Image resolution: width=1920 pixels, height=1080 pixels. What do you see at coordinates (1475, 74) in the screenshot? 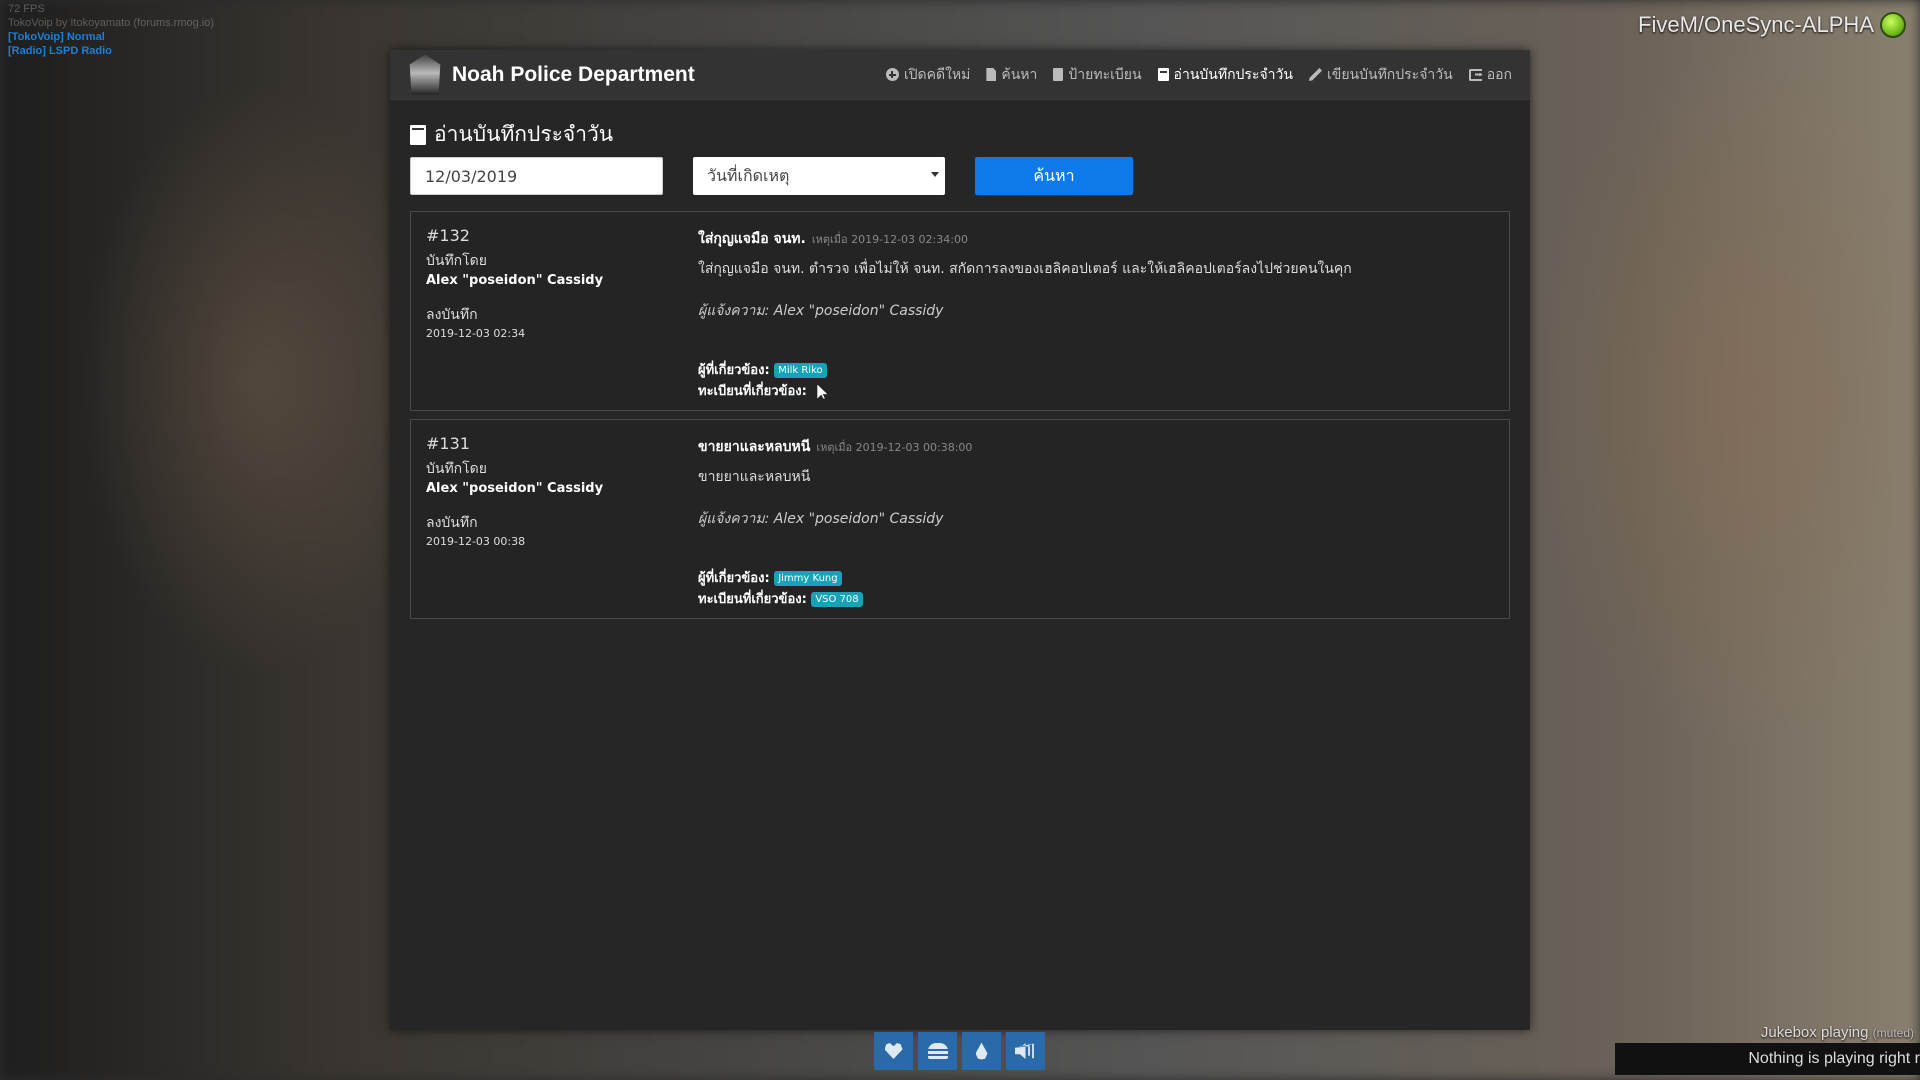
I see `sign-out-icon` at bounding box center [1475, 74].